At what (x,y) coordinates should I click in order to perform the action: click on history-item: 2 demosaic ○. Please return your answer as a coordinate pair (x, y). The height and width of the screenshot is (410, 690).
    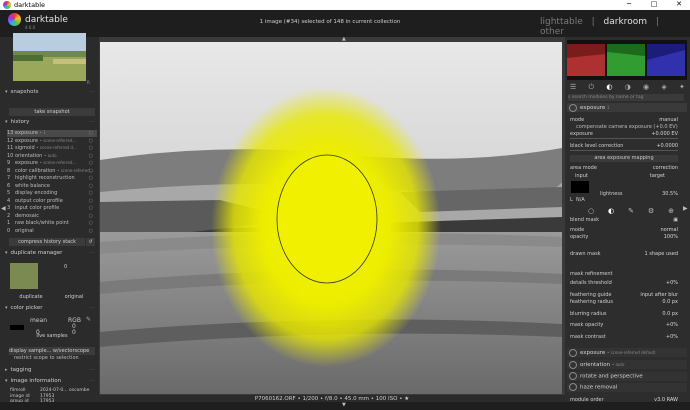
    Looking at the image, I should click on (52, 216).